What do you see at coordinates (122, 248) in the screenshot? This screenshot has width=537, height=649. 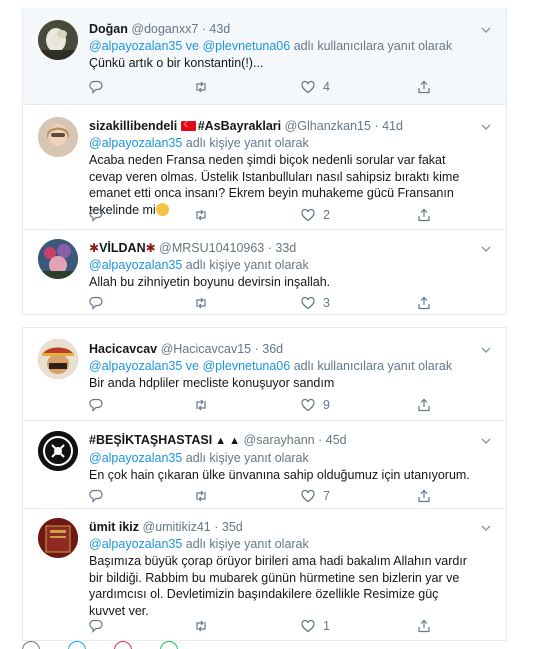 I see `display-name: ✱VİLDAN✱` at bounding box center [122, 248].